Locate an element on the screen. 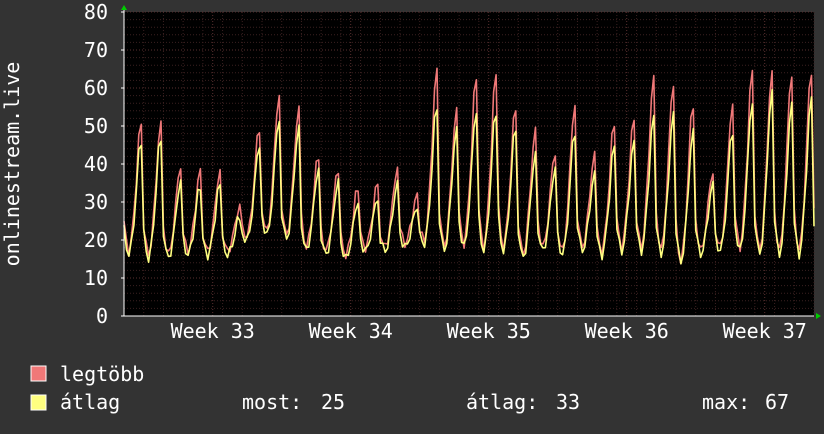 This screenshot has width=824, height=434. stat-max-value: 67 is located at coordinates (777, 402).